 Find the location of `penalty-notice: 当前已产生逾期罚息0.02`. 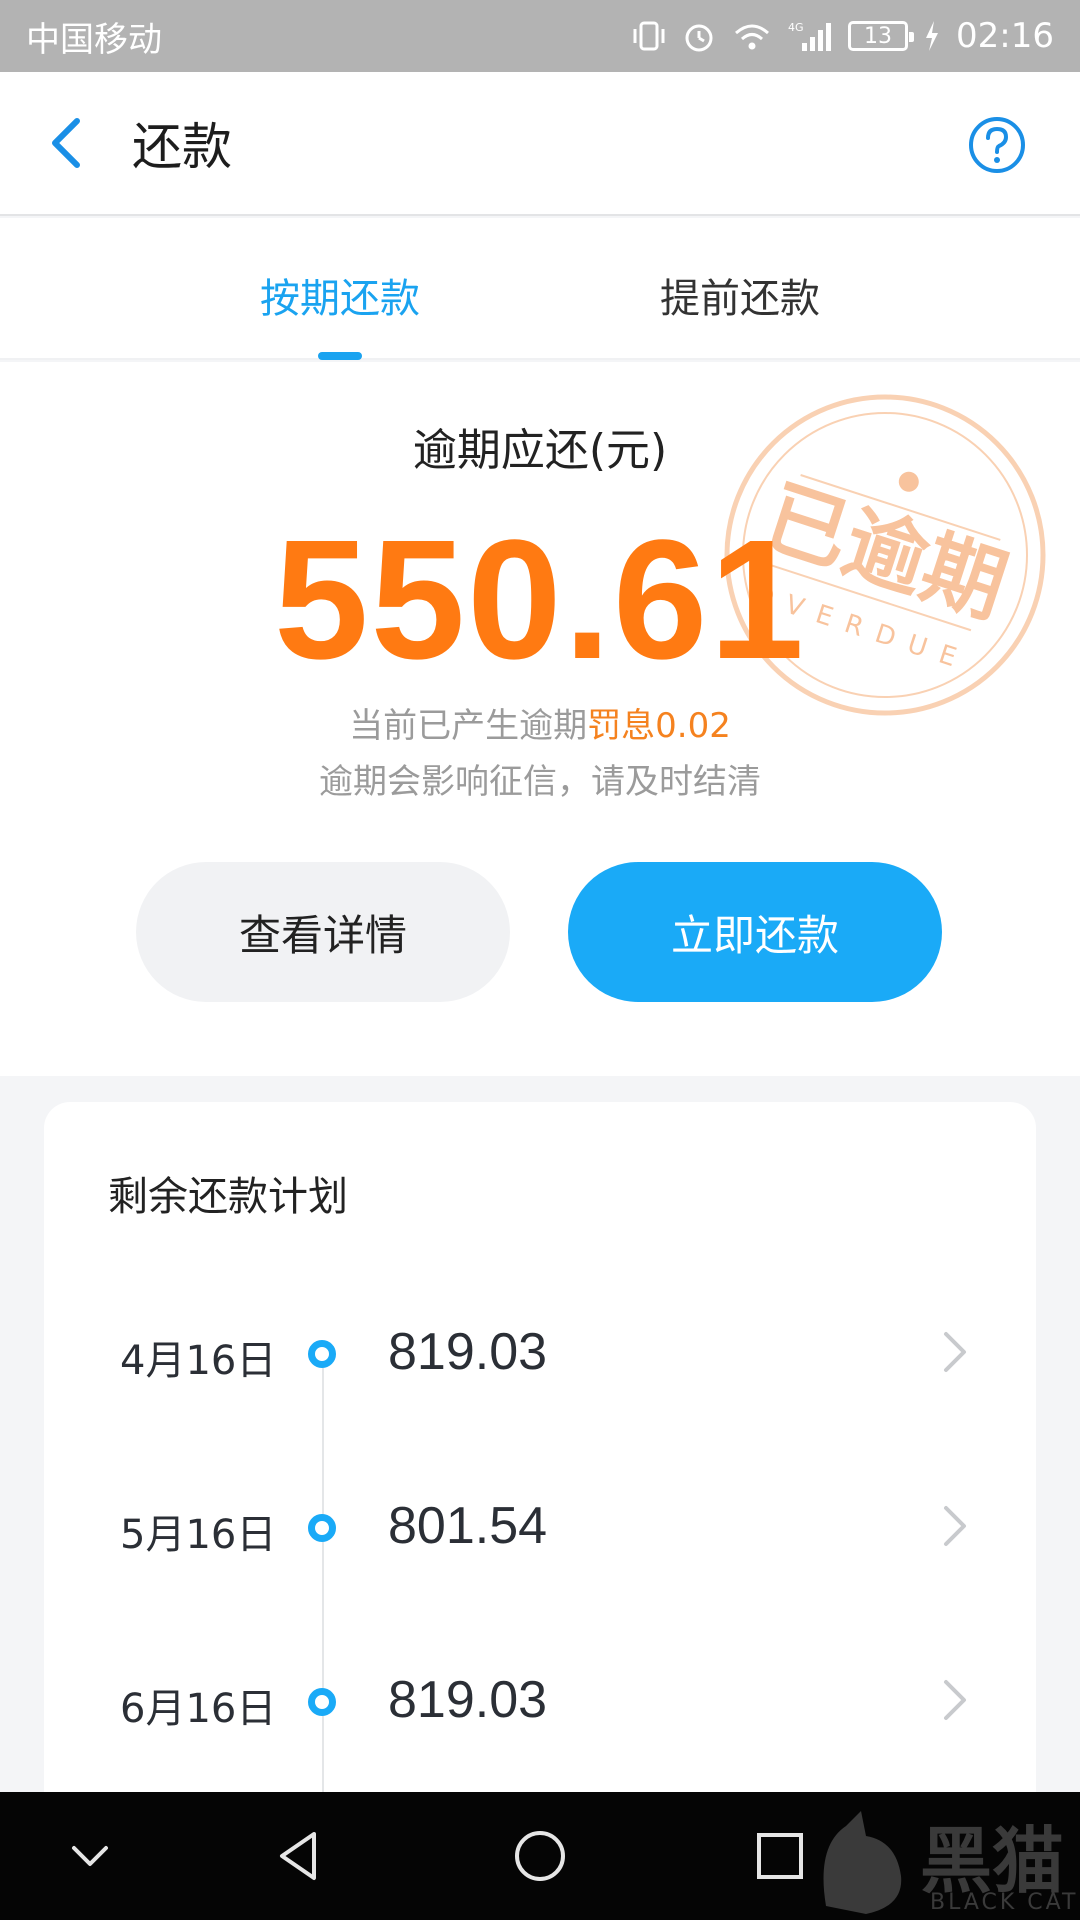

penalty-notice: 当前已产生逾期罚息0.02 is located at coordinates (540, 722).